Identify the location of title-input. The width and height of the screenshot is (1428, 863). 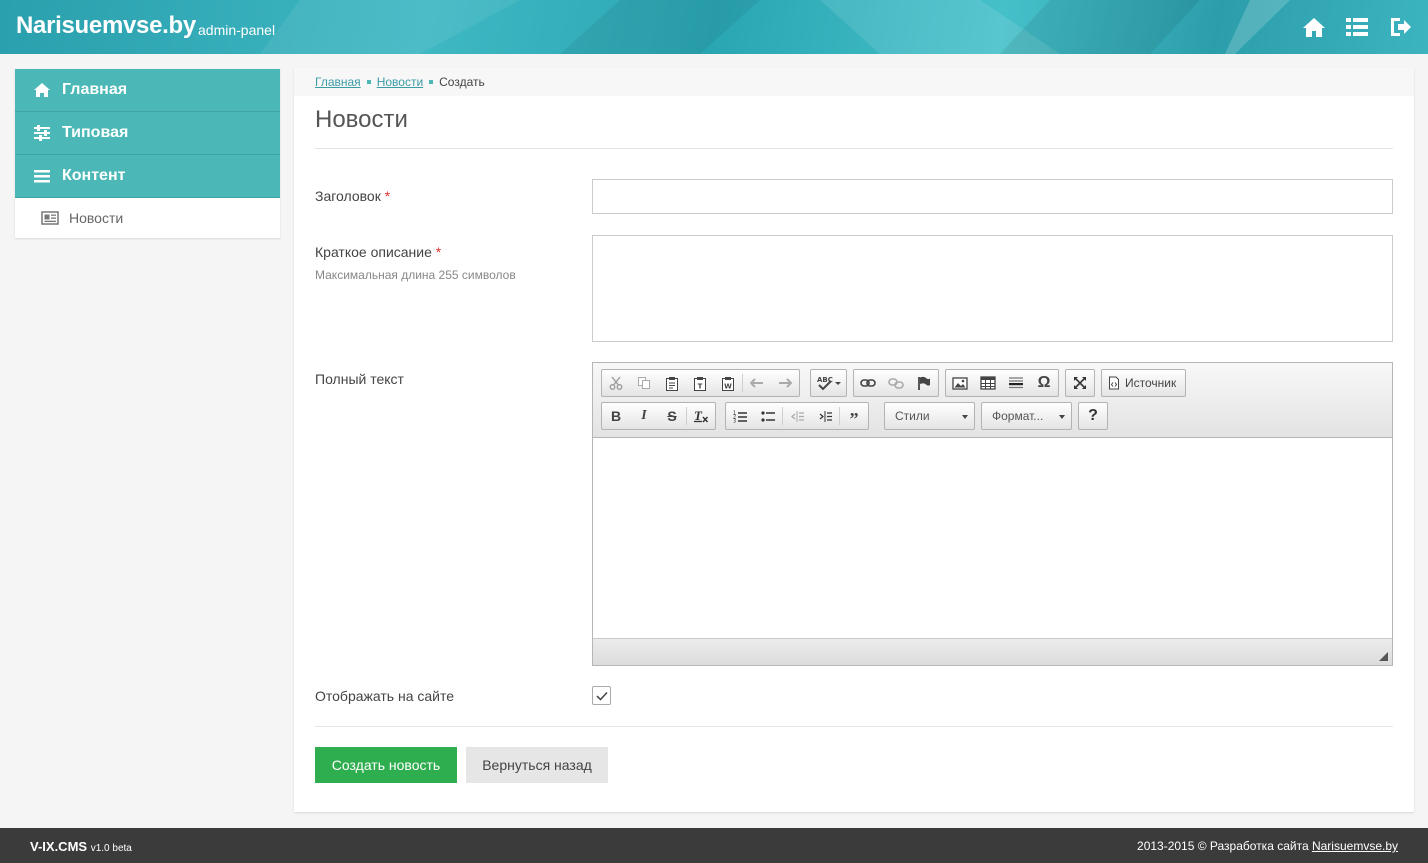
(992, 196).